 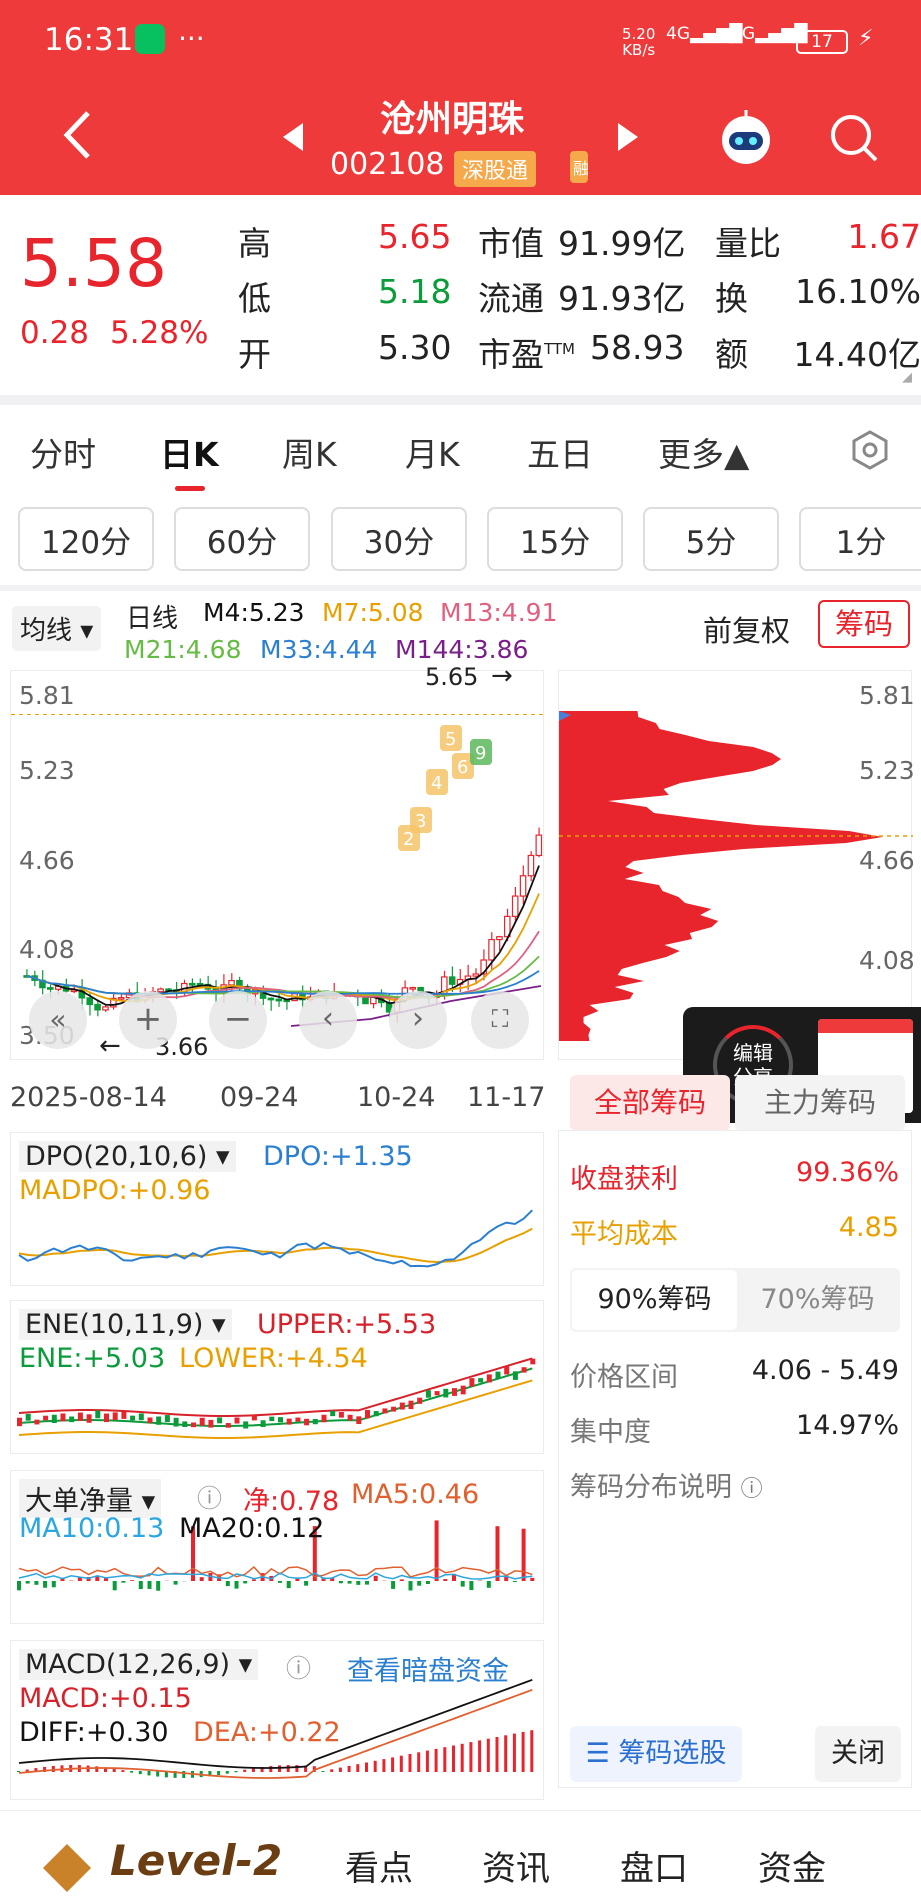 What do you see at coordinates (86, 539) in the screenshot?
I see `pill-120min: 120分` at bounding box center [86, 539].